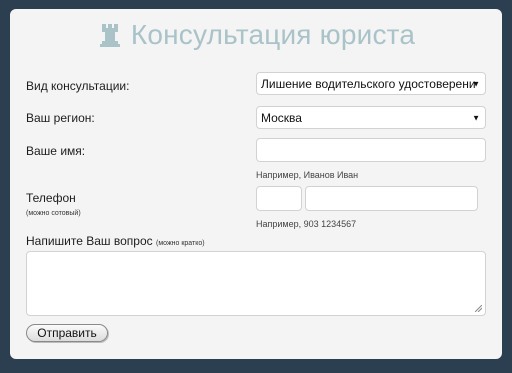 The height and width of the screenshot is (373, 512). I want to click on submit-button: Отправить, so click(67, 333).